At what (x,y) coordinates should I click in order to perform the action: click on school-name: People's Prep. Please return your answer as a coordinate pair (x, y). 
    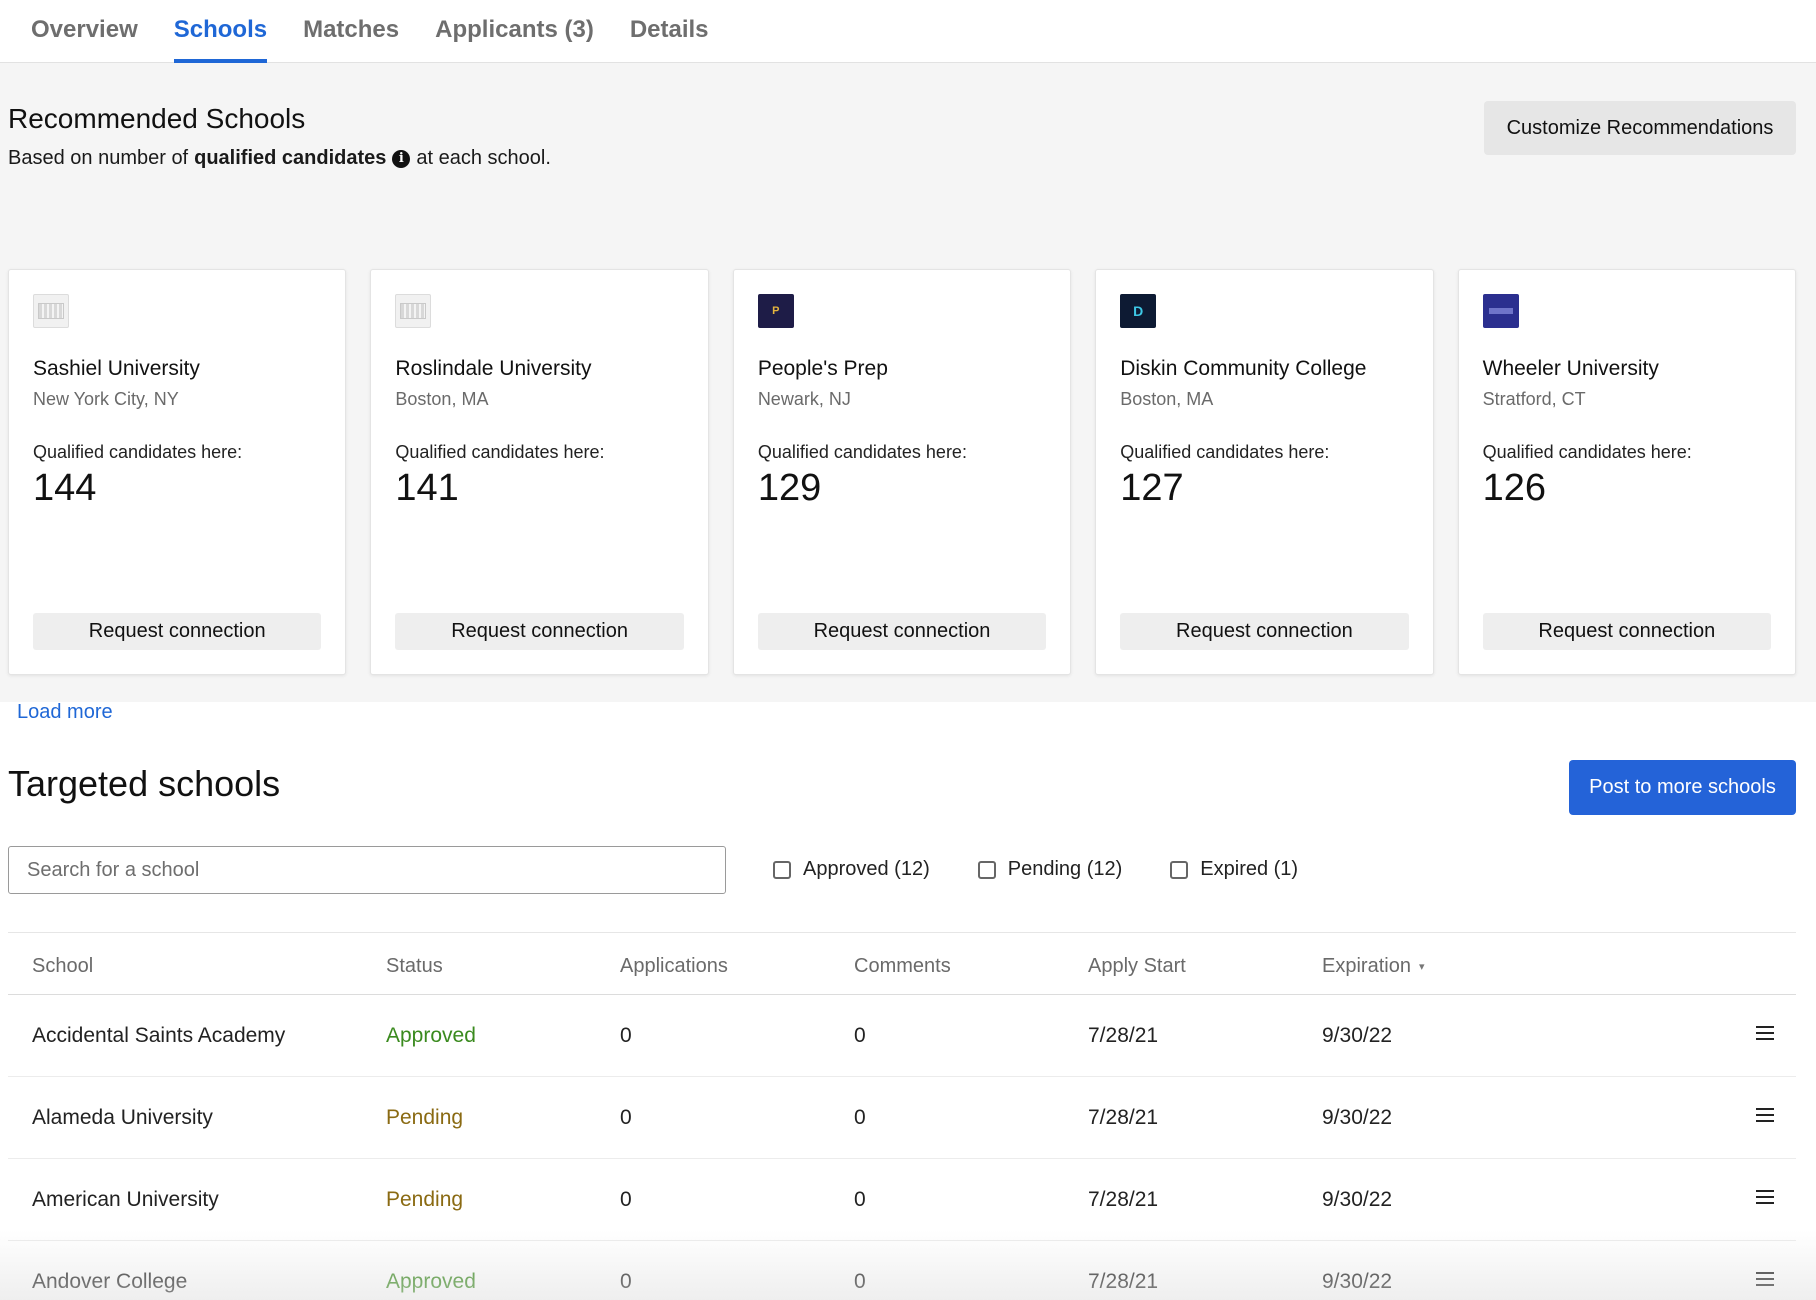
    Looking at the image, I should click on (822, 368).